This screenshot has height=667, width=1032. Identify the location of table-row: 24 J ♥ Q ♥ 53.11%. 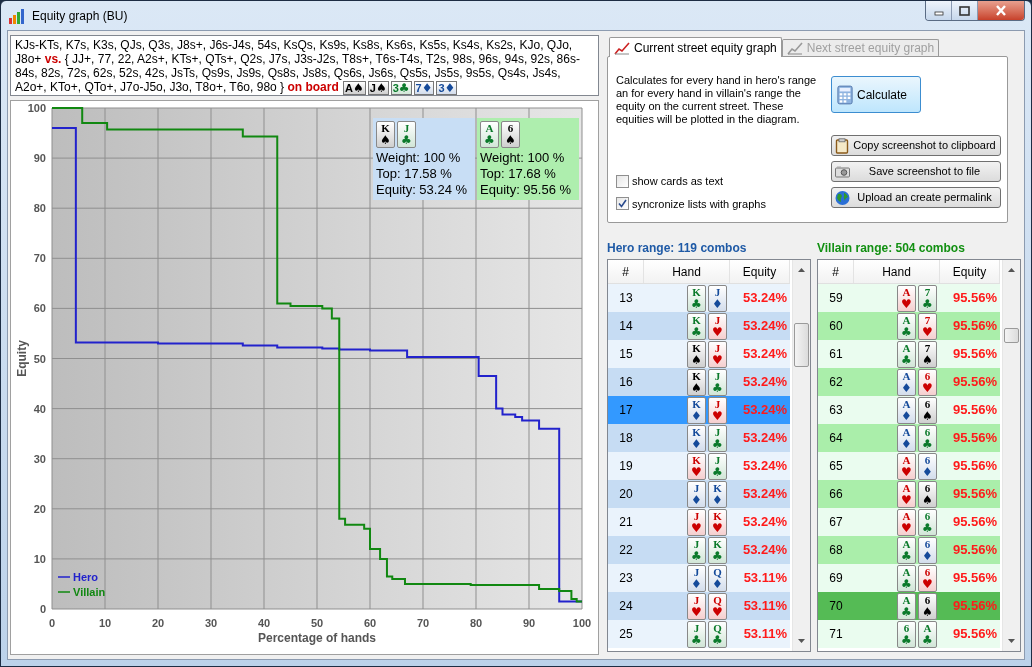
(699, 606).